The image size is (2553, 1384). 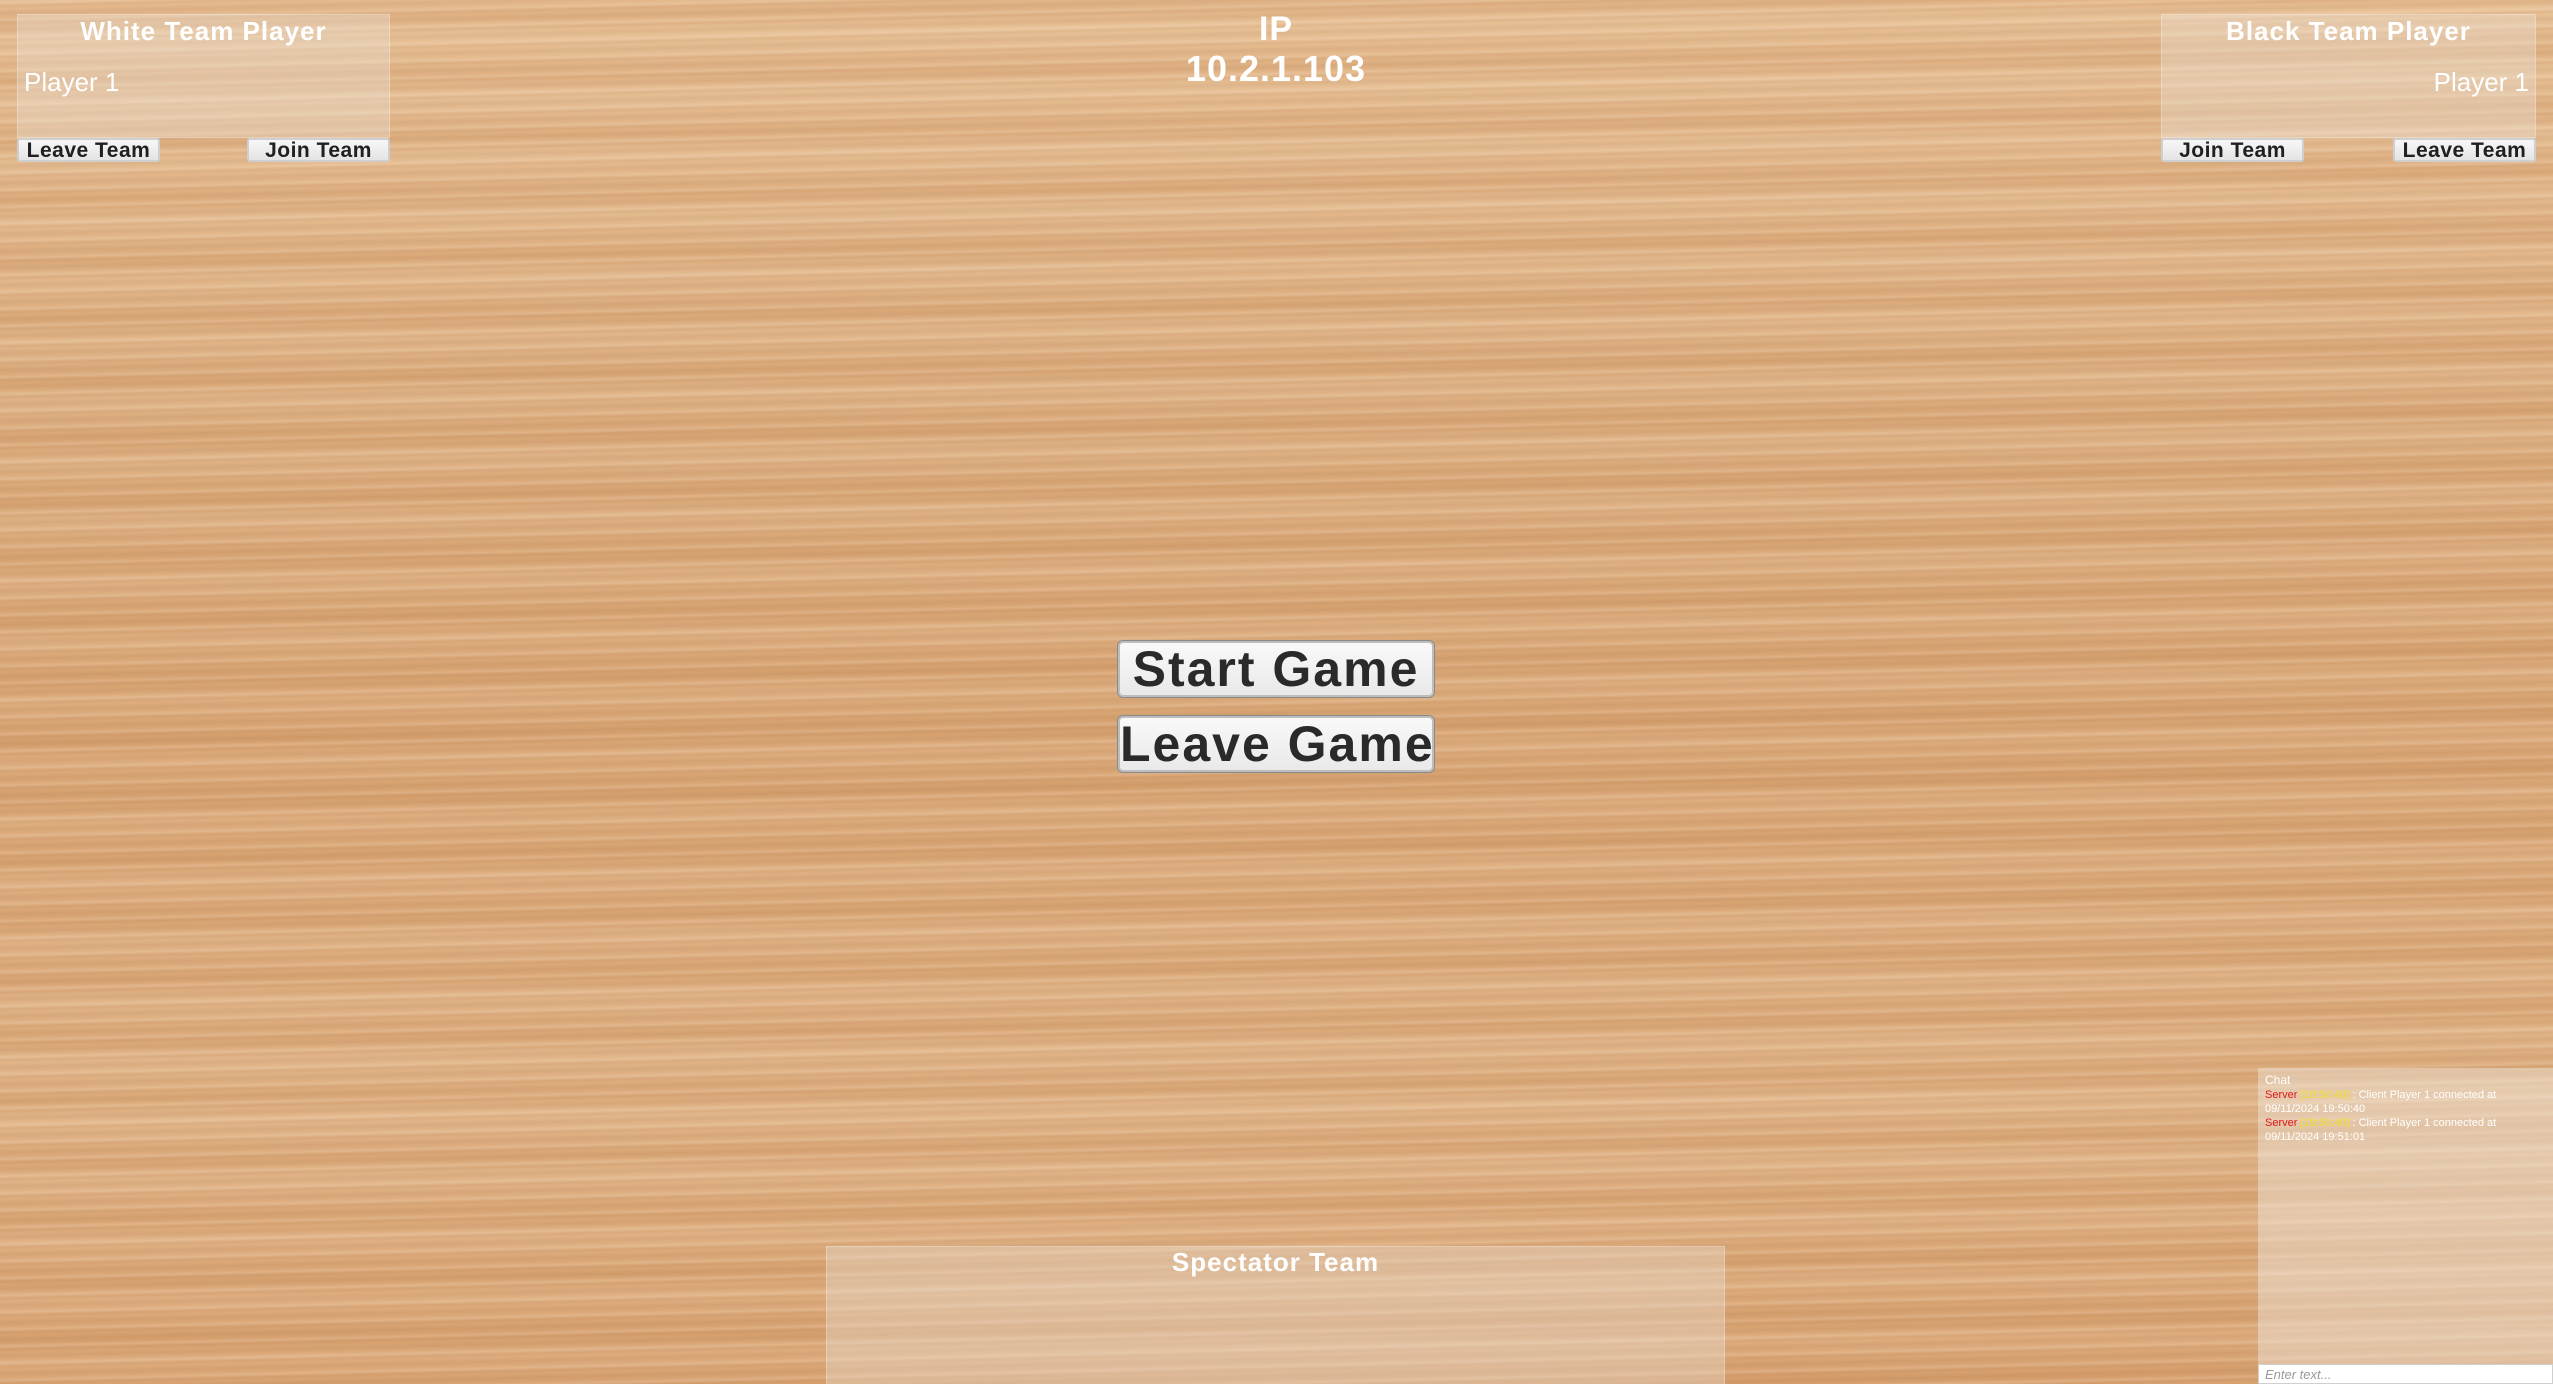 What do you see at coordinates (72, 82) in the screenshot?
I see `white-team-player-name: Player 1` at bounding box center [72, 82].